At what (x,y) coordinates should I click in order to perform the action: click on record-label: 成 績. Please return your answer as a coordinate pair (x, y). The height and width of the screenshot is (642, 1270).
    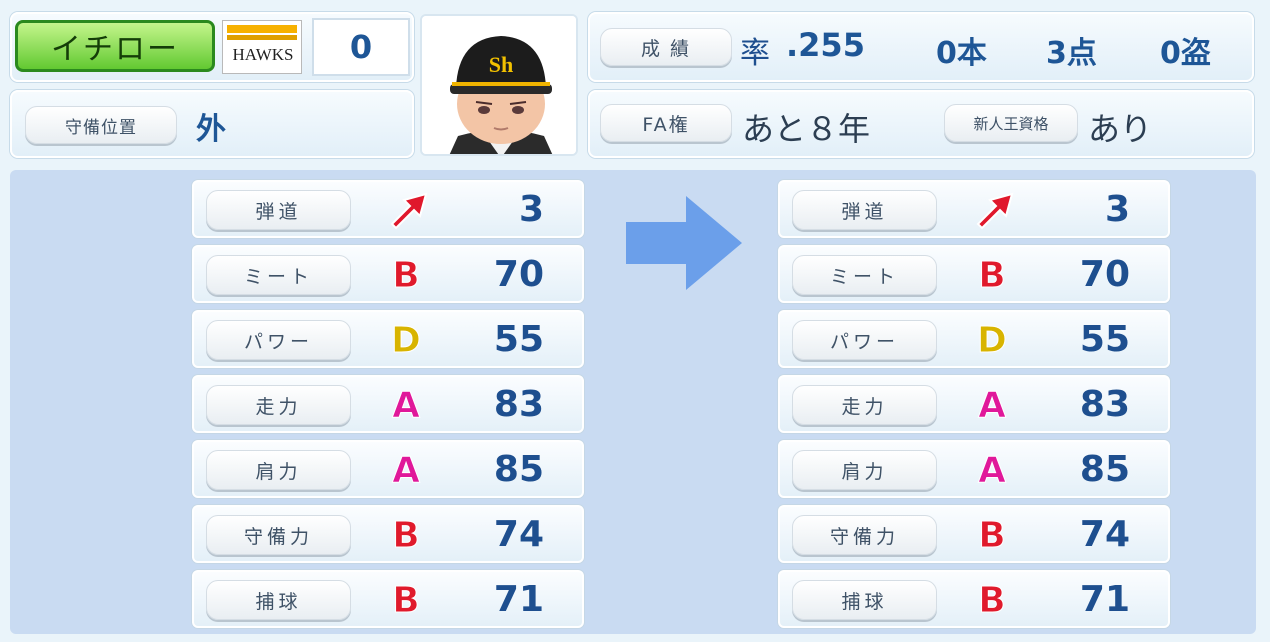
    Looking at the image, I should click on (666, 47).